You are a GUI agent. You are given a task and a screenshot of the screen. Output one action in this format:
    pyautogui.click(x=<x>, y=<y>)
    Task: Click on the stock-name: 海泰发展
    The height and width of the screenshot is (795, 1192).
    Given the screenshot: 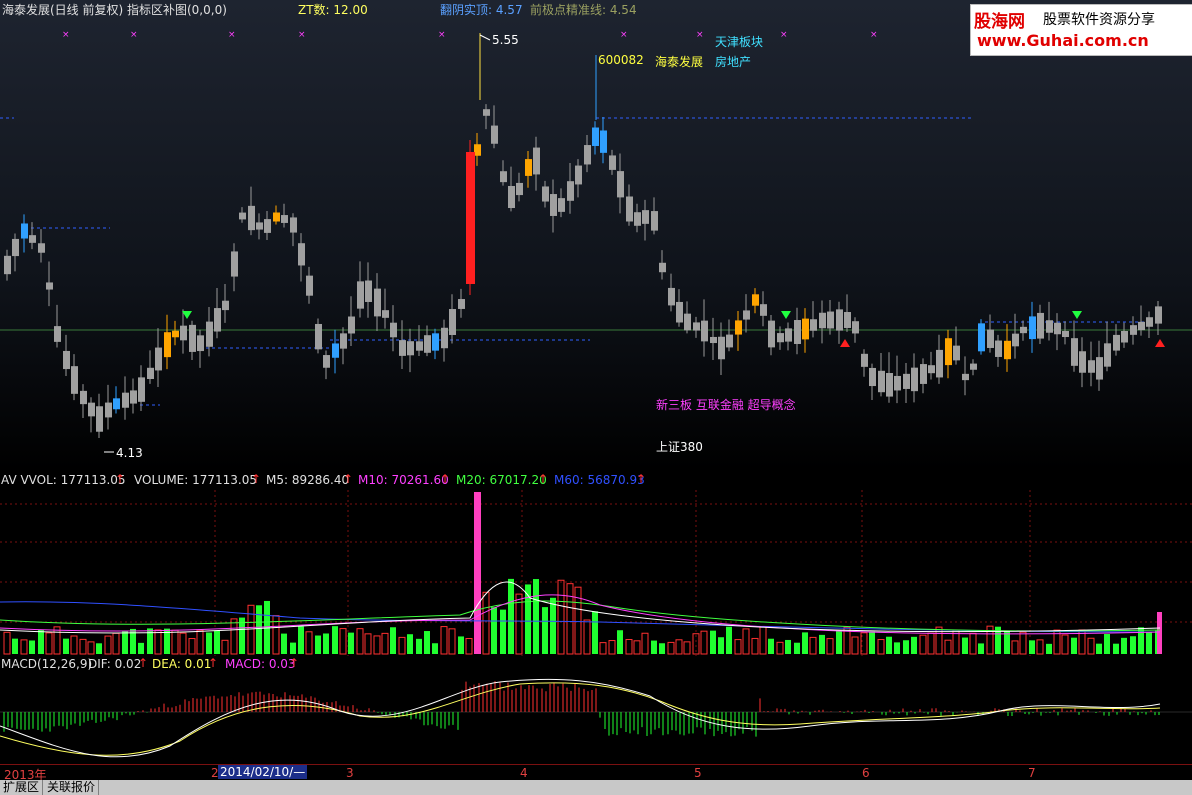 What is the action you would take?
    pyautogui.click(x=679, y=62)
    